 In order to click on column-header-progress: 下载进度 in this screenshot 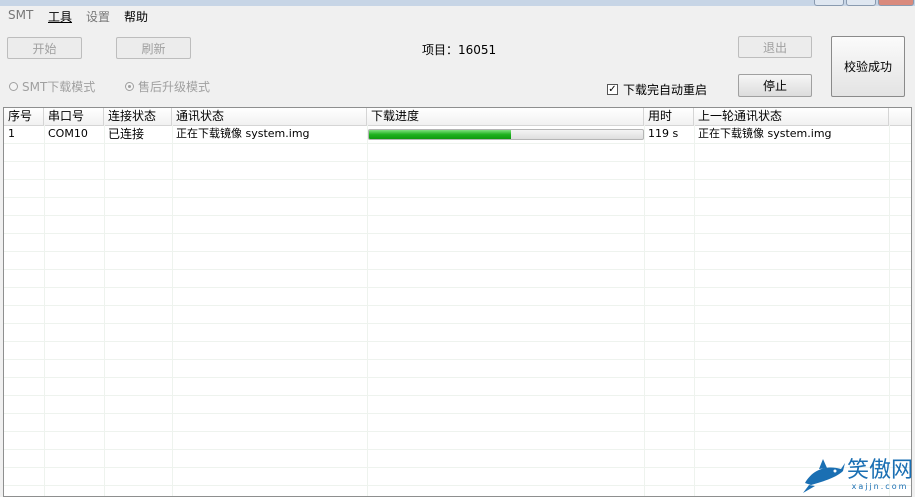, I will do `click(505, 116)`.